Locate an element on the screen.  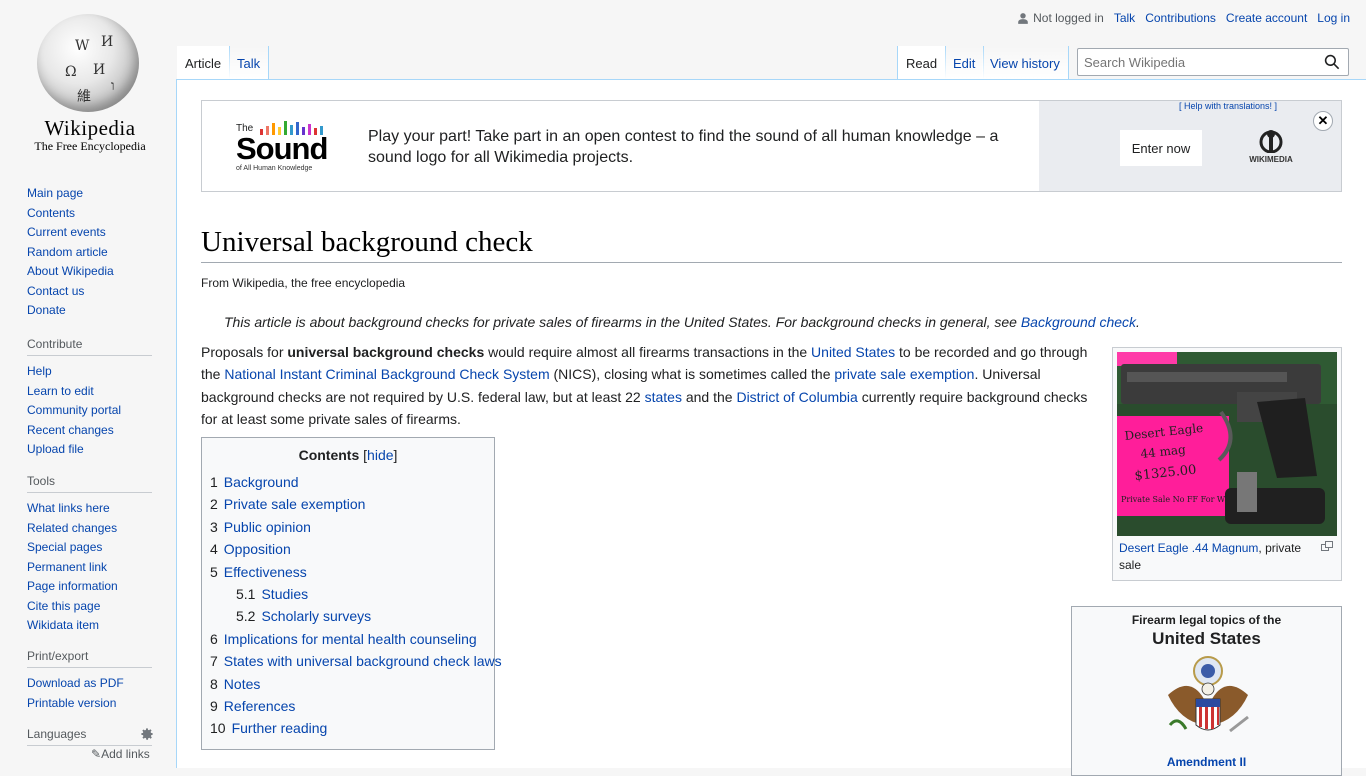
tab-edit-label: Edit is located at coordinates (964, 63).